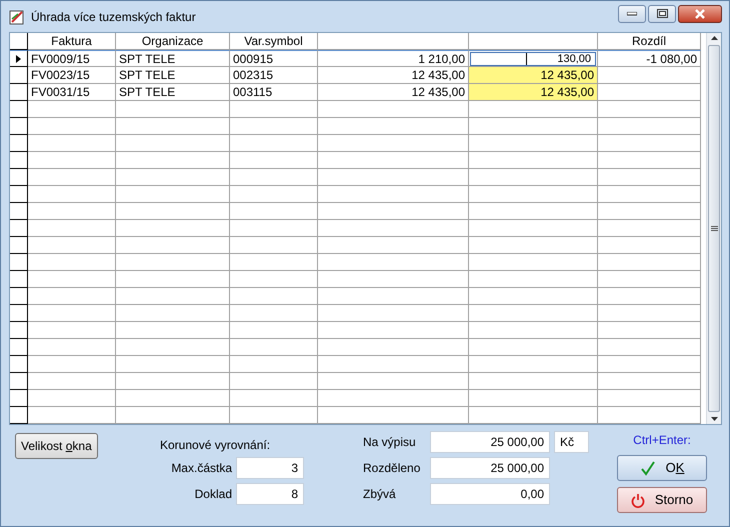 The image size is (730, 527). I want to click on table-cell: 002315, so click(274, 75).